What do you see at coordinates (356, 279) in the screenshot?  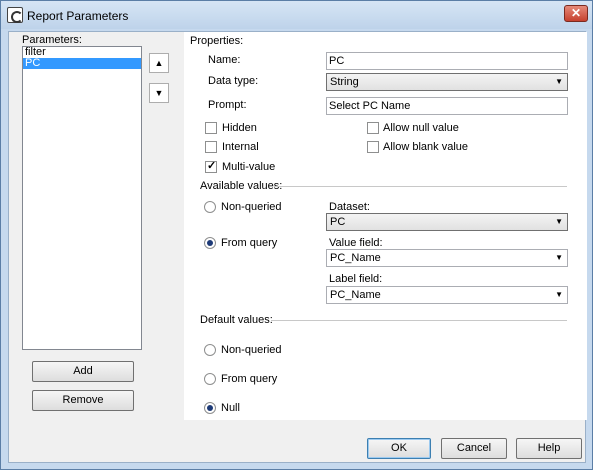 I see `label-field-label: Label field:` at bounding box center [356, 279].